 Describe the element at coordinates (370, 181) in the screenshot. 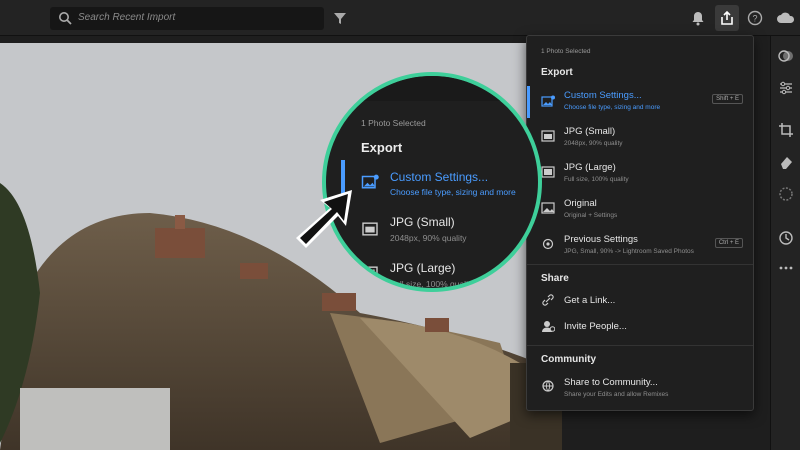

I see `zoom-custom-export-icon` at that location.